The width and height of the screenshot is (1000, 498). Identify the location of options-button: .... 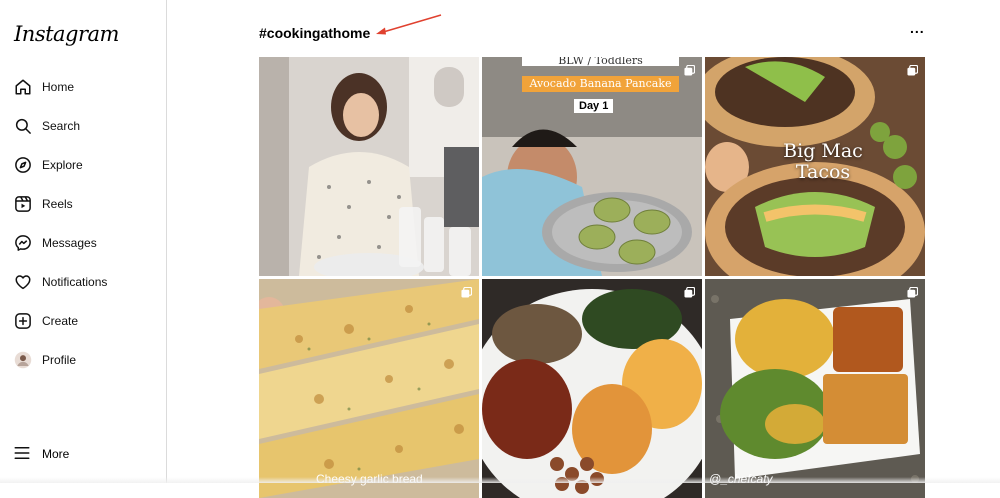
(917, 28).